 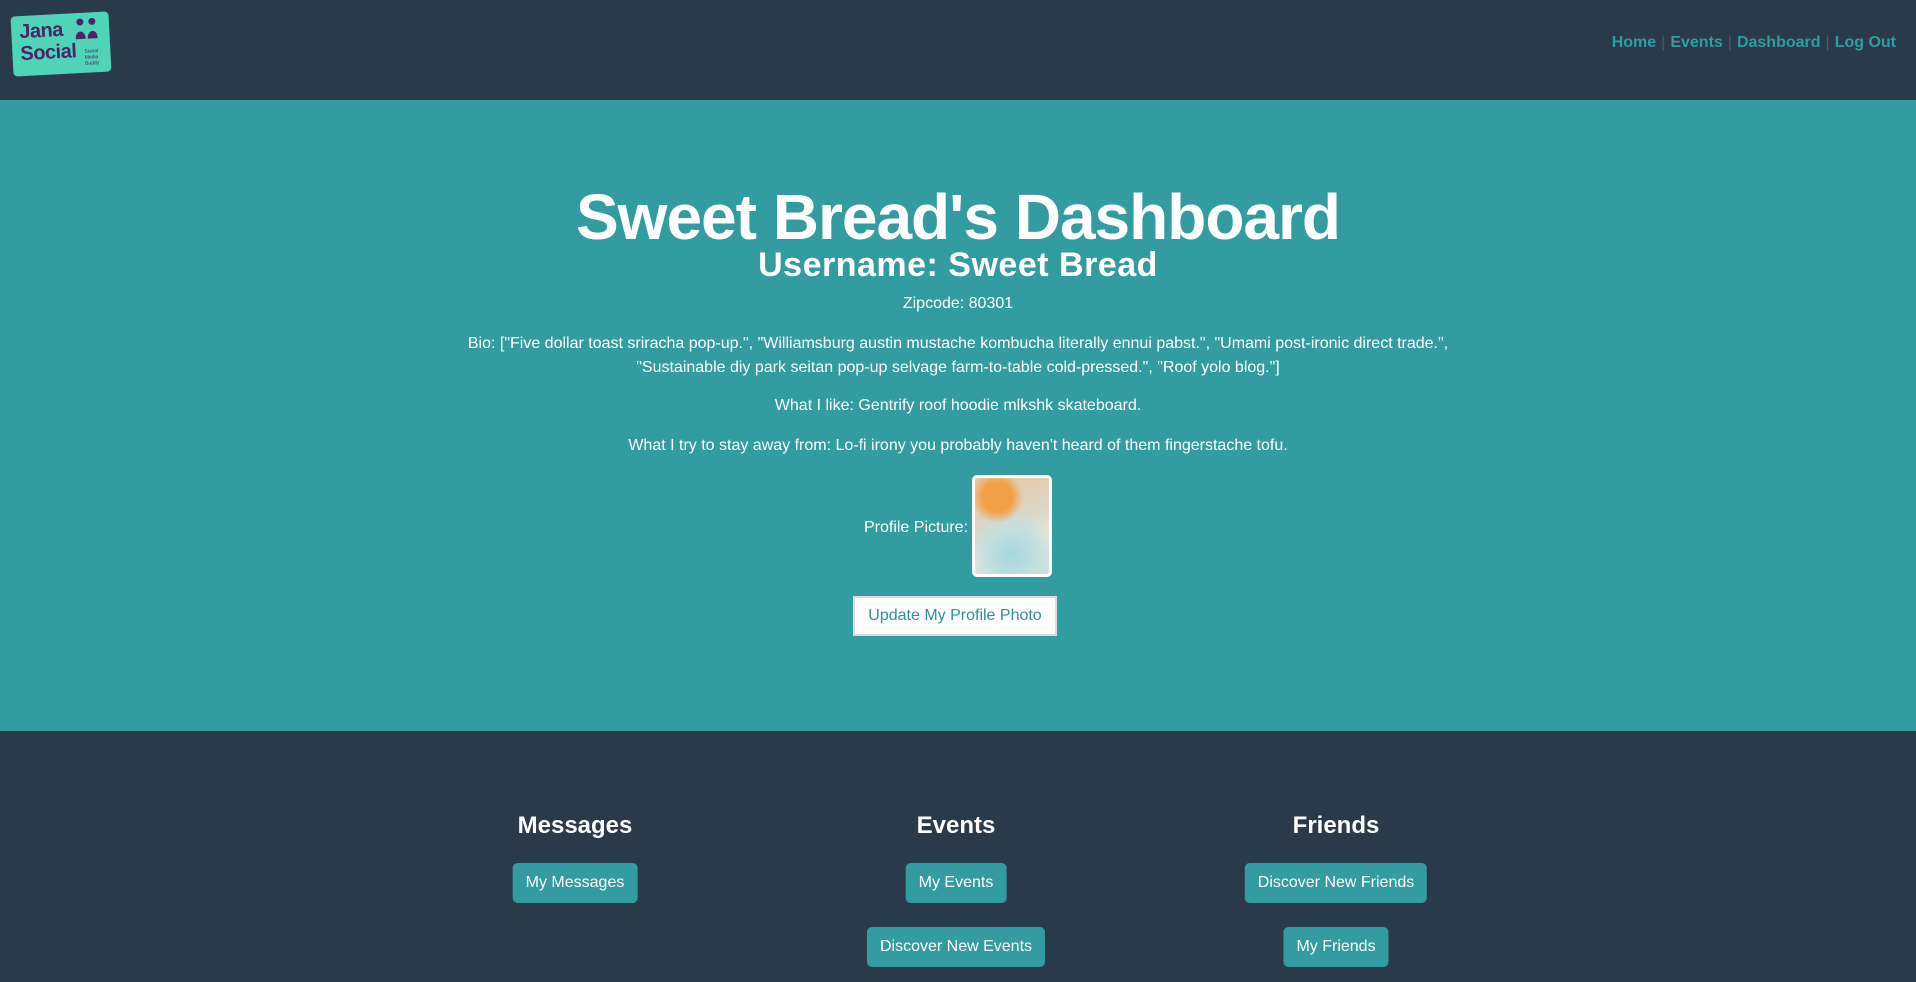 I want to click on nav-dashboard-link: Dashboard, so click(x=1779, y=43).